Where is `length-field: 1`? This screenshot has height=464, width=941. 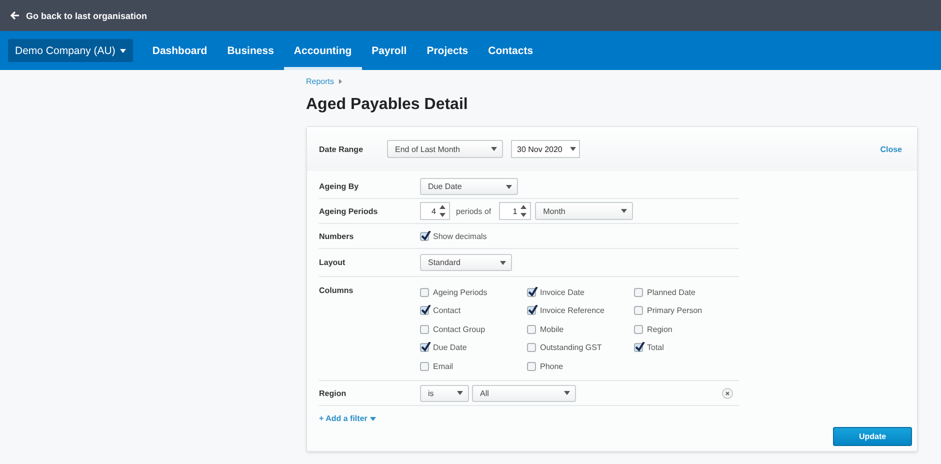 length-field: 1 is located at coordinates (515, 211).